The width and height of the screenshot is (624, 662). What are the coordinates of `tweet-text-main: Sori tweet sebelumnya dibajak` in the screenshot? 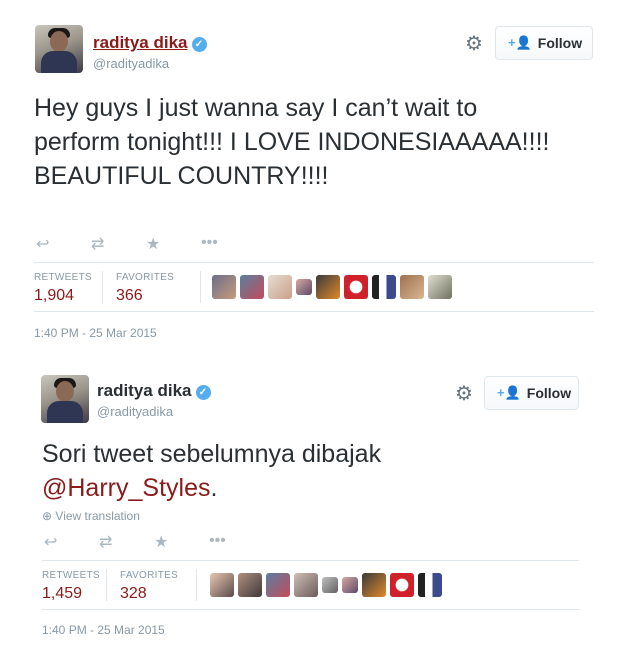 It's located at (212, 454).